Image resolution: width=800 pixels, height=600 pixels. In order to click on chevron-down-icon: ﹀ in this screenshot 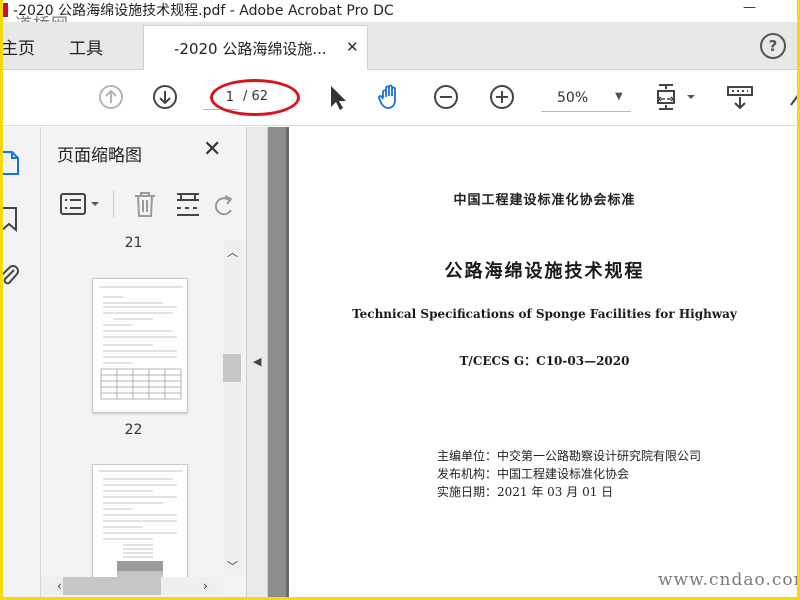, I will do `click(232, 566)`.